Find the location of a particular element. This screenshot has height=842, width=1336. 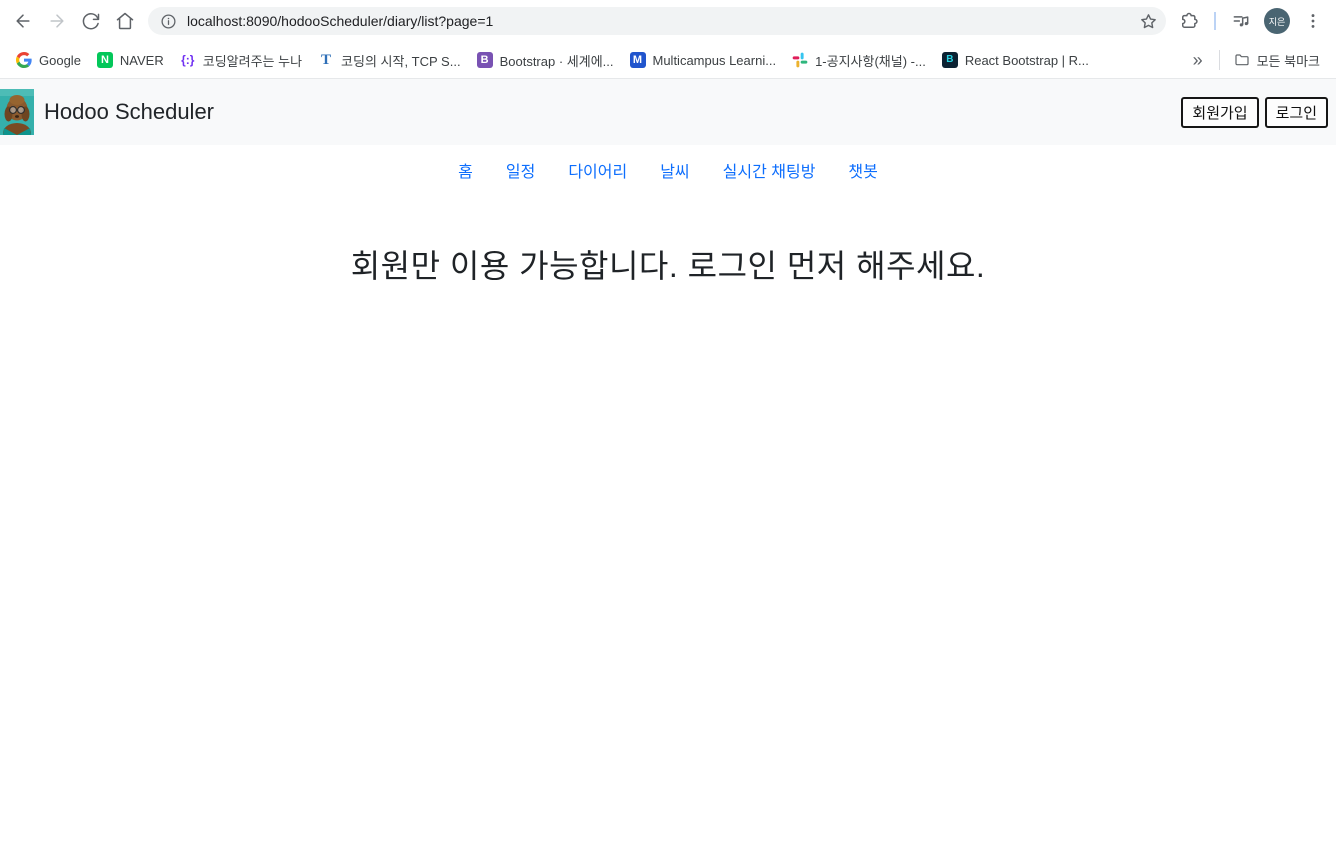

header-actions: 회원가입 로그인 is located at coordinates (1254, 112).